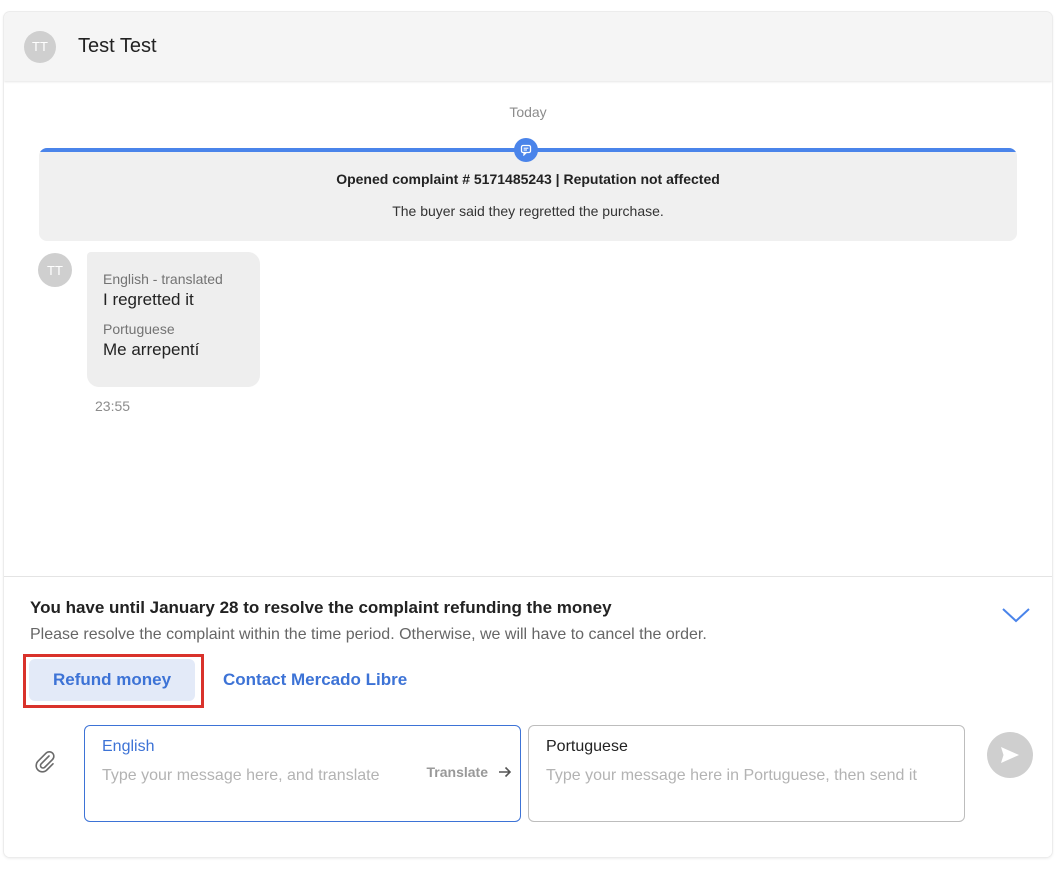  What do you see at coordinates (117, 46) in the screenshot?
I see `contact-name: Test Test` at bounding box center [117, 46].